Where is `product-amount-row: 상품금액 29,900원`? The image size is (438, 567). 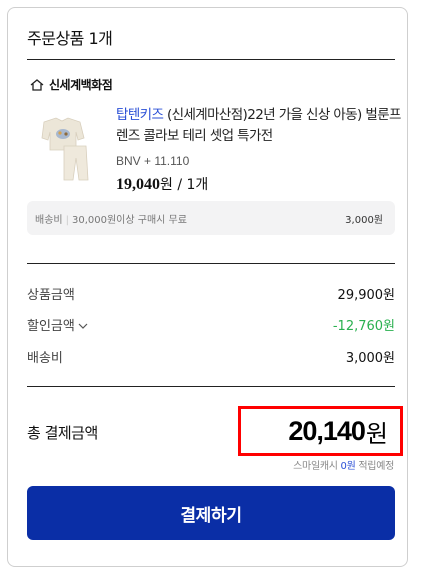 product-amount-row: 상품금액 29,900원 is located at coordinates (211, 293).